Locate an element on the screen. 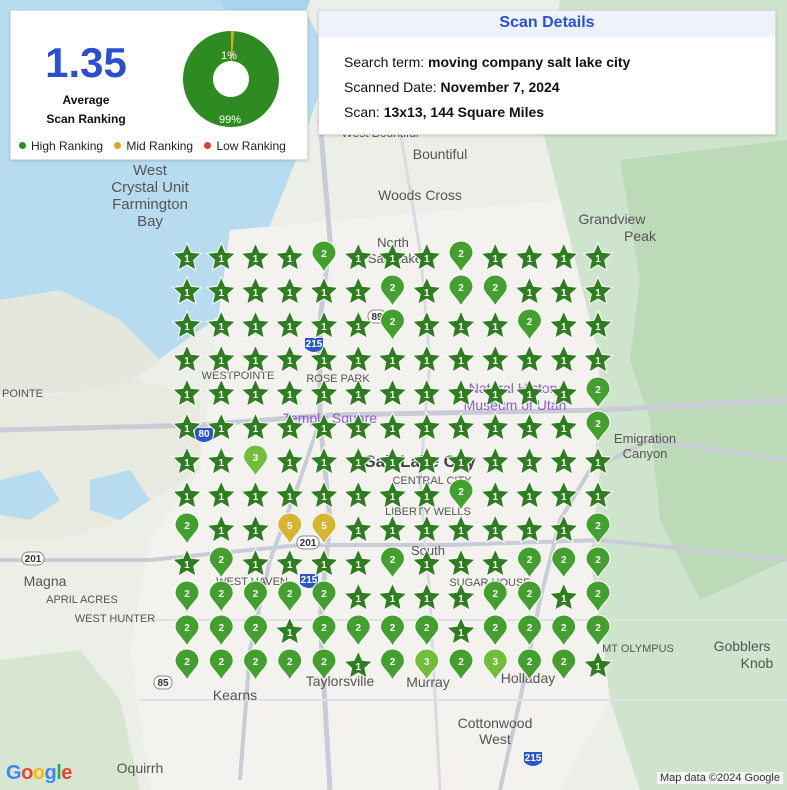 This screenshot has width=787, height=790. search-term-label: Search term: is located at coordinates (384, 62).